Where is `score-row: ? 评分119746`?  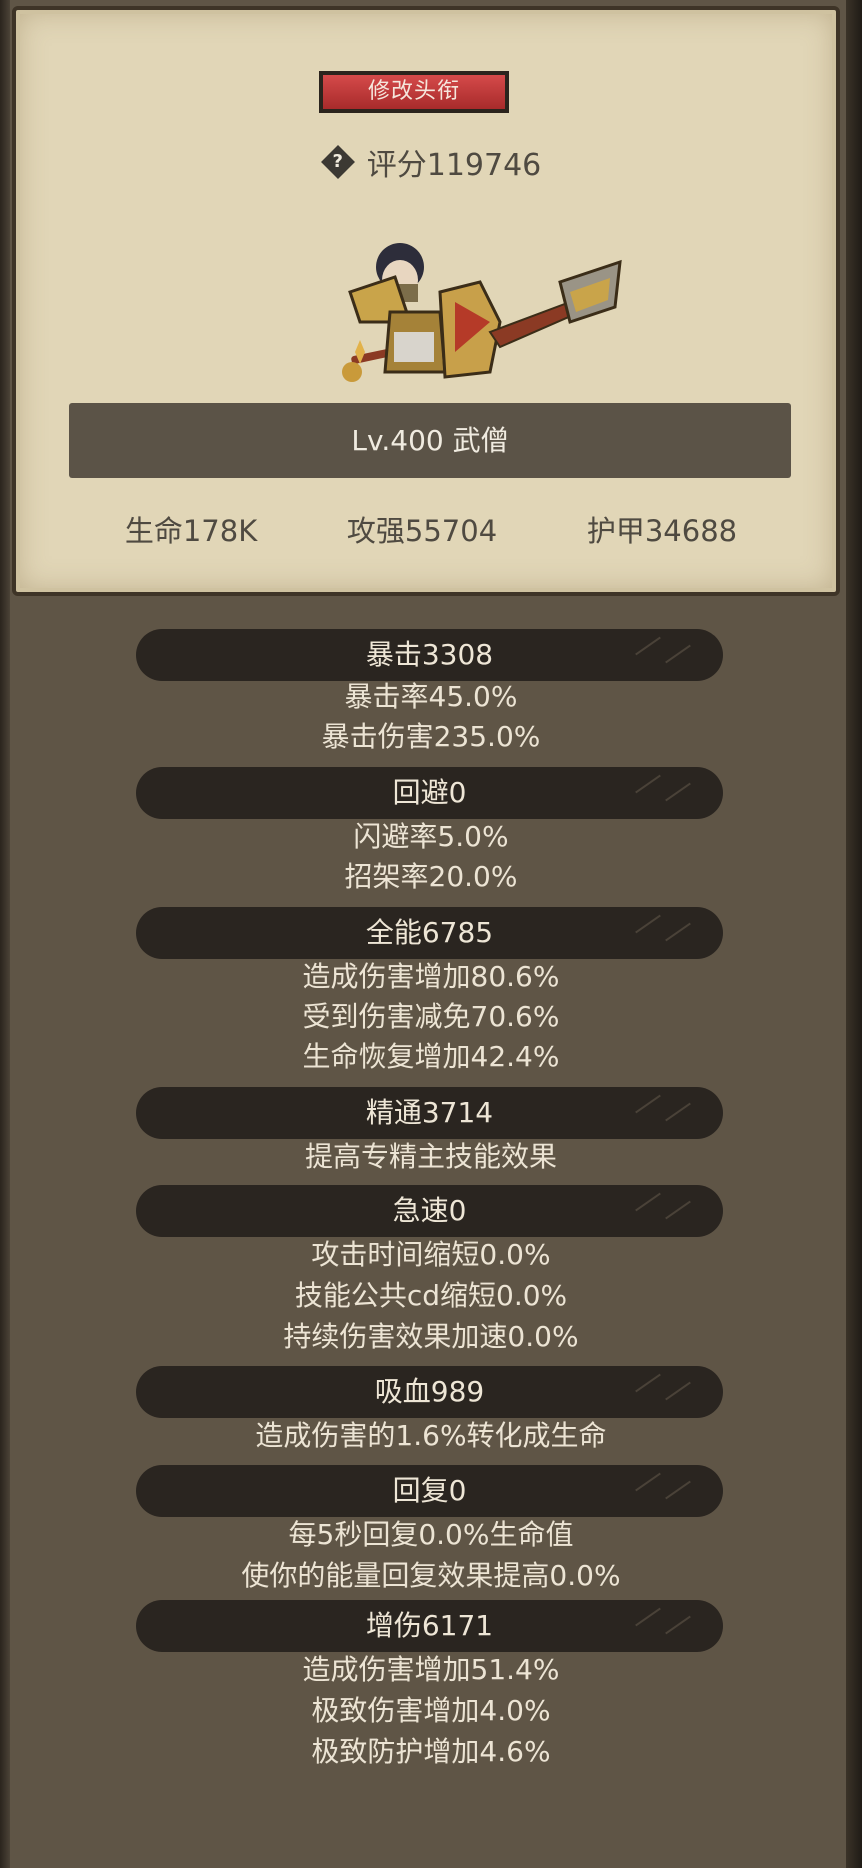 score-row: ? 评分119746 is located at coordinates (431, 162).